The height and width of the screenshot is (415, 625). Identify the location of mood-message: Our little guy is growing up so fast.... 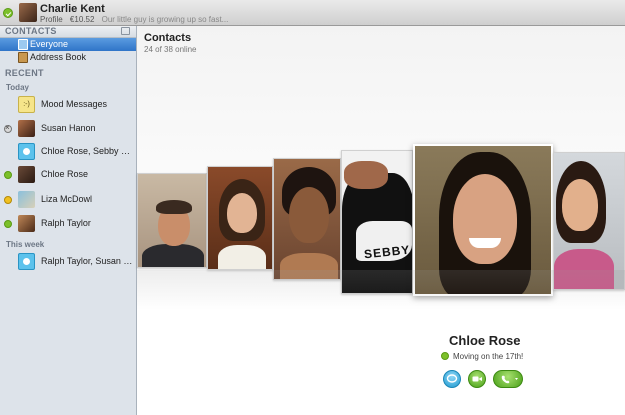
(165, 19).